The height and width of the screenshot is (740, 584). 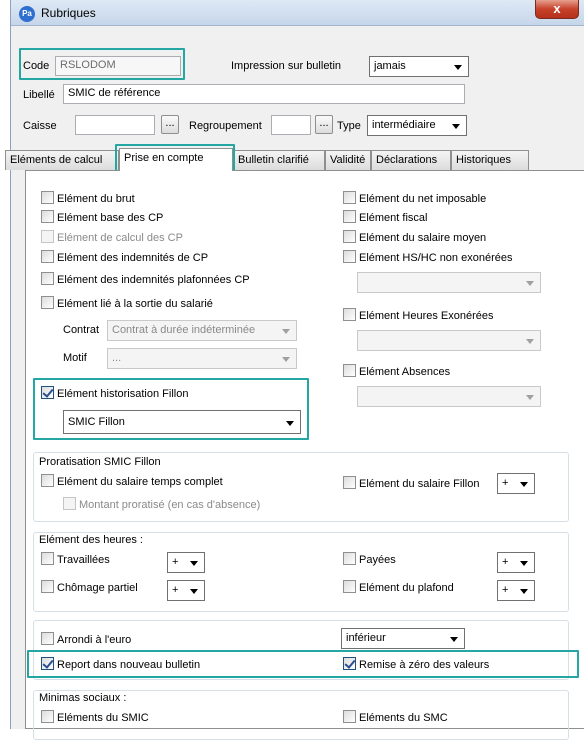 I want to click on check-element-indemnites-plafonnees-cp: Elément des indemnités plafonnées CP, so click(x=145, y=280).